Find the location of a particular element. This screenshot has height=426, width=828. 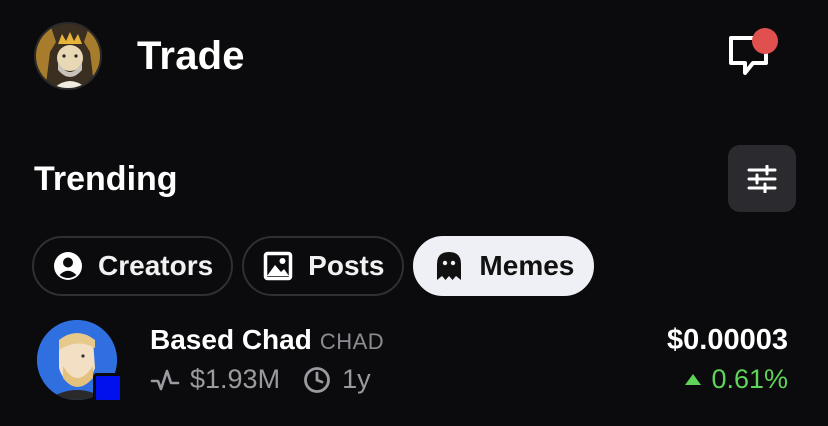

coin-change: 0.61% is located at coordinates (736, 379).